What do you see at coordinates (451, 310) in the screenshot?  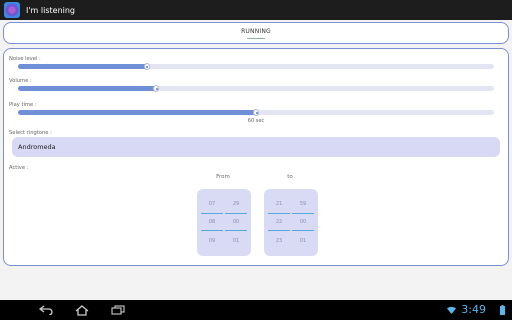 I see `wifi-icon` at bounding box center [451, 310].